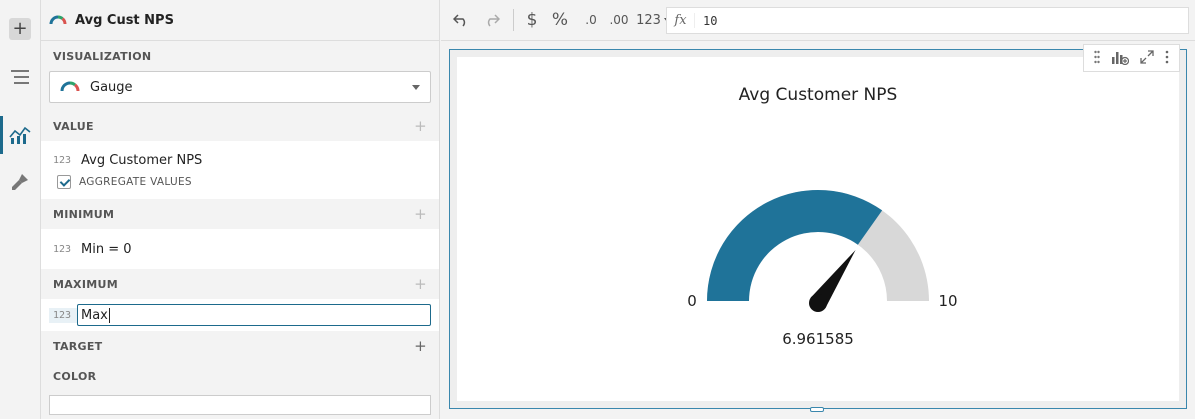 The width and height of the screenshot is (1195, 419). What do you see at coordinates (1131, 58) in the screenshot?
I see `chart-card-toolbar` at bounding box center [1131, 58].